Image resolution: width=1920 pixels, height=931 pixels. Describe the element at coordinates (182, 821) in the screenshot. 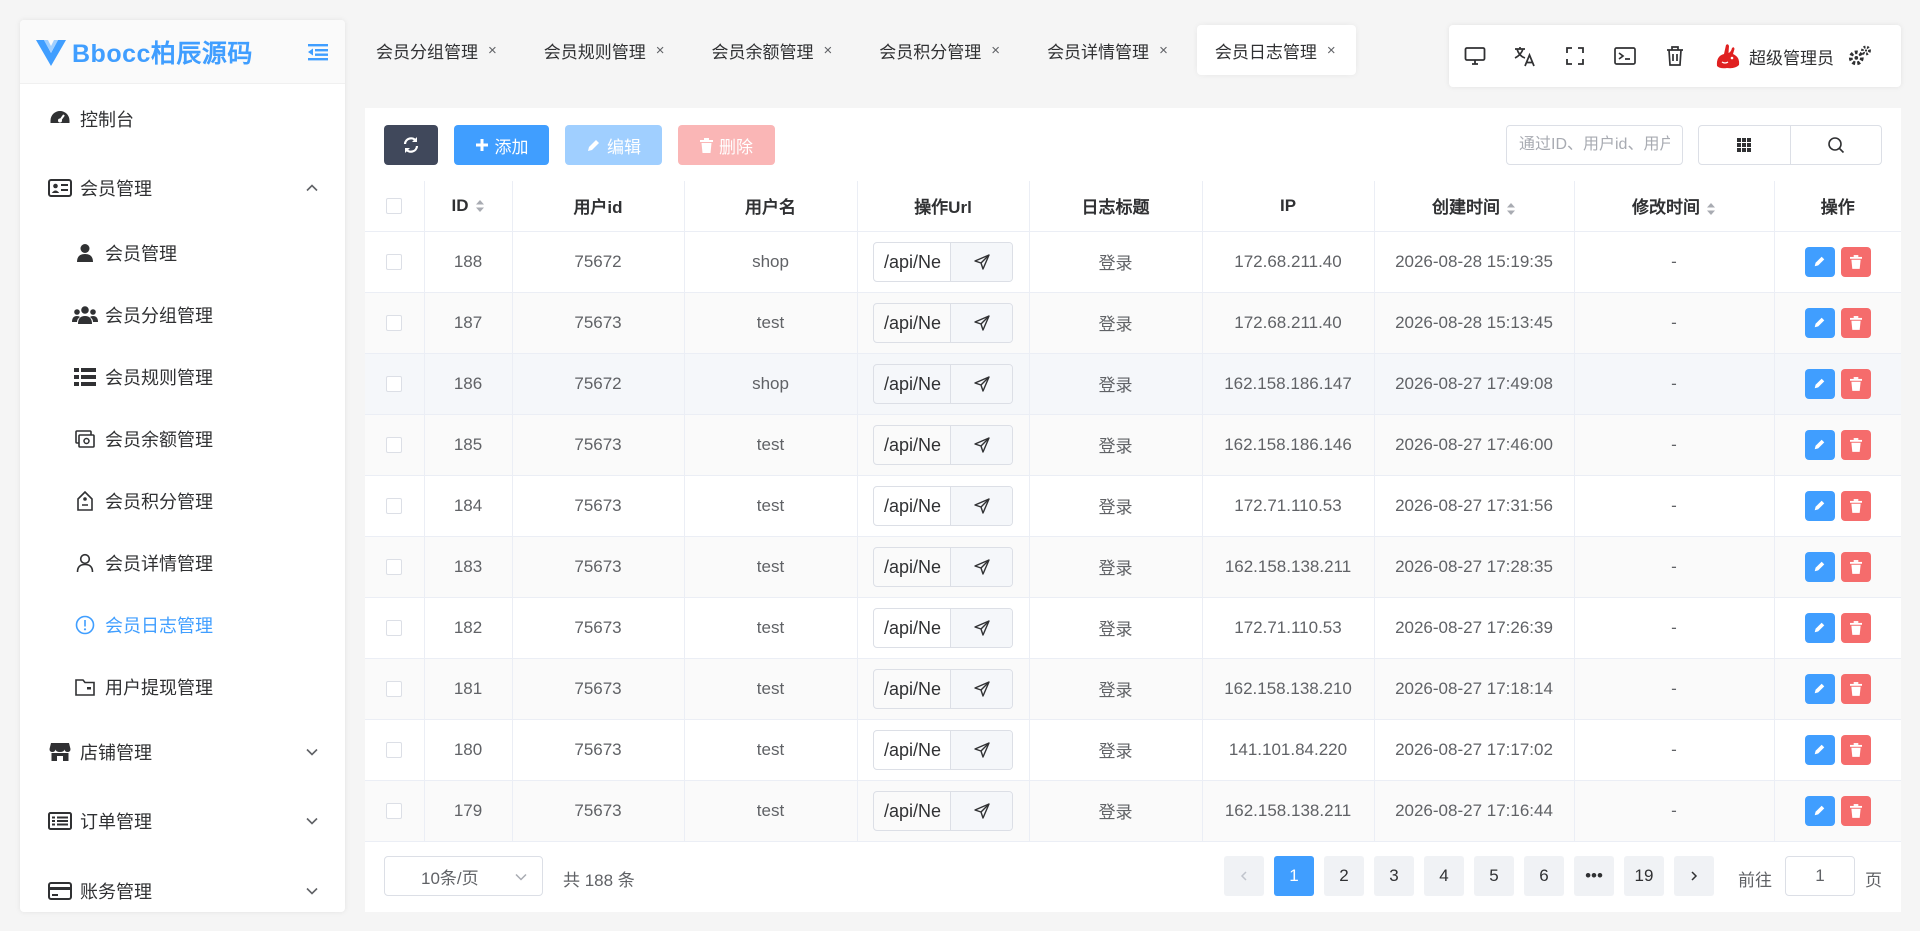

I see `sidebar-item-order-management: 订单管理` at that location.